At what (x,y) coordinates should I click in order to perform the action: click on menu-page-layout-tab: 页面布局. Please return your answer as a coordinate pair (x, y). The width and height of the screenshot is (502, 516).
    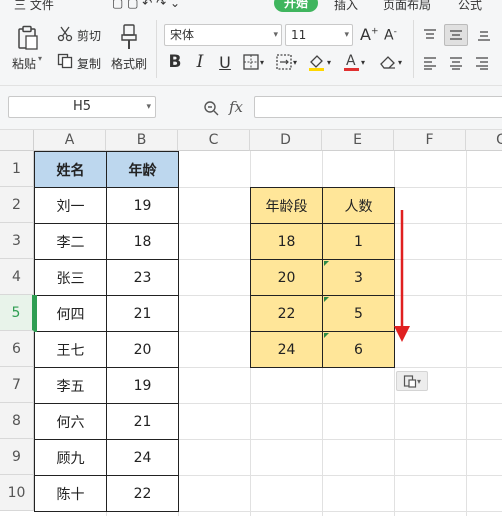
    Looking at the image, I should click on (407, 6).